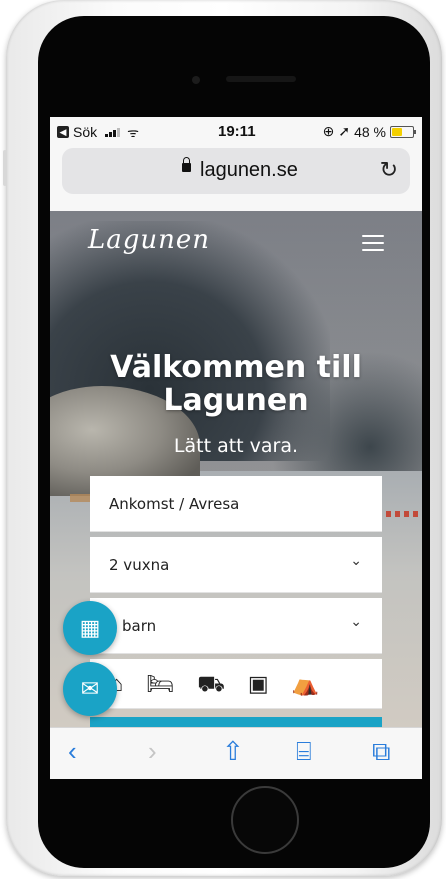 This screenshot has width=446, height=879. What do you see at coordinates (304, 752) in the screenshot?
I see `bookmarks-icon: ⌸` at bounding box center [304, 752].